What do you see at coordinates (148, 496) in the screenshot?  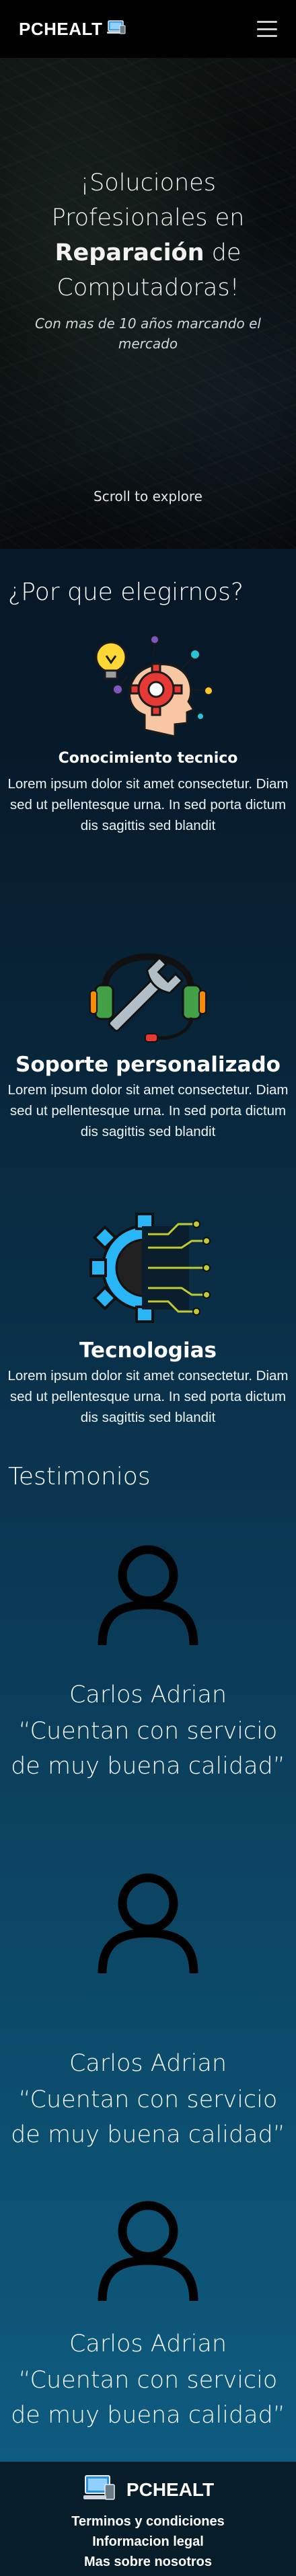 I see `scroll-hint: Scroll to explore` at bounding box center [148, 496].